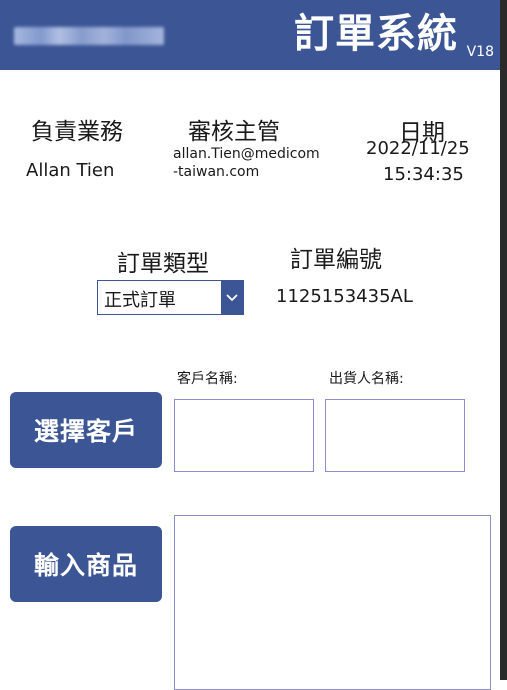 The width and height of the screenshot is (507, 690). Describe the element at coordinates (207, 379) in the screenshot. I see `customer-name-label: 客戶名稱:` at that location.